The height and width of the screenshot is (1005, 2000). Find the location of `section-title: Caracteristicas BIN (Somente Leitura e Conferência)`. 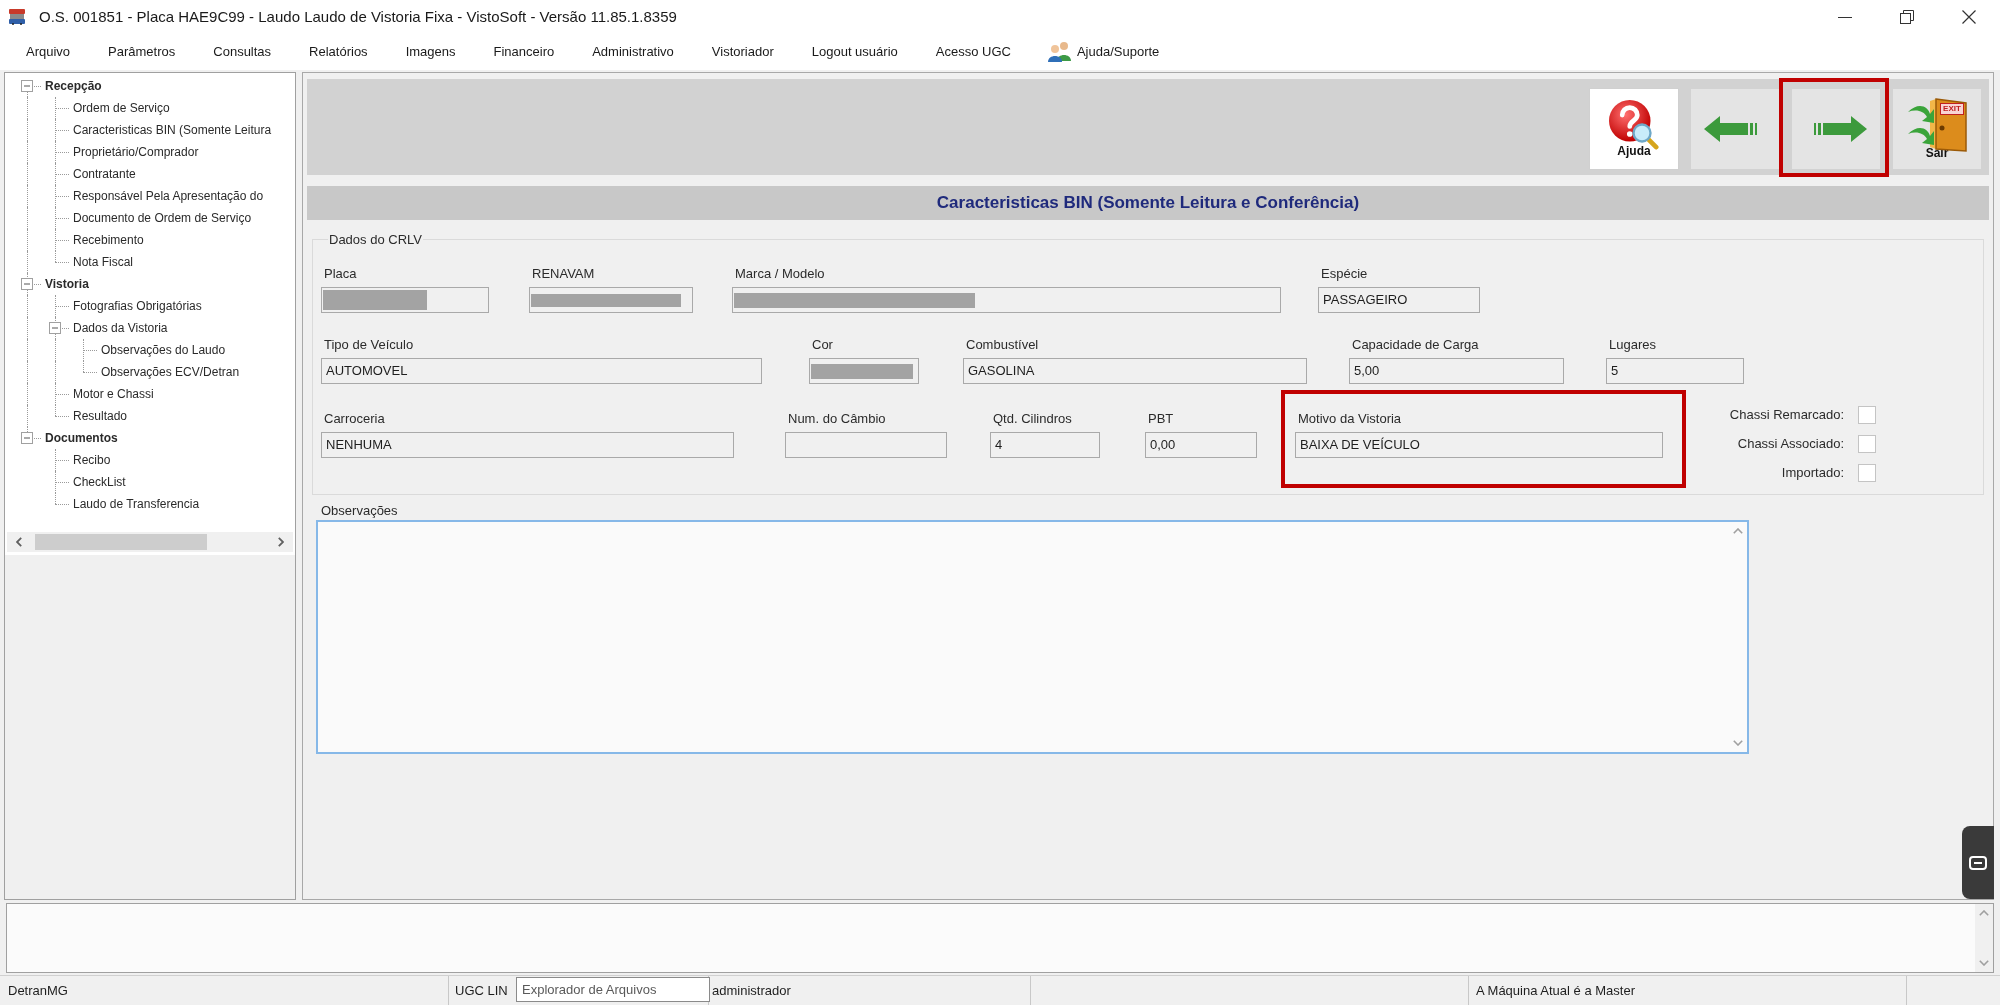

section-title: Caracteristicas BIN (Somente Leitura e Conferência) is located at coordinates (1148, 203).